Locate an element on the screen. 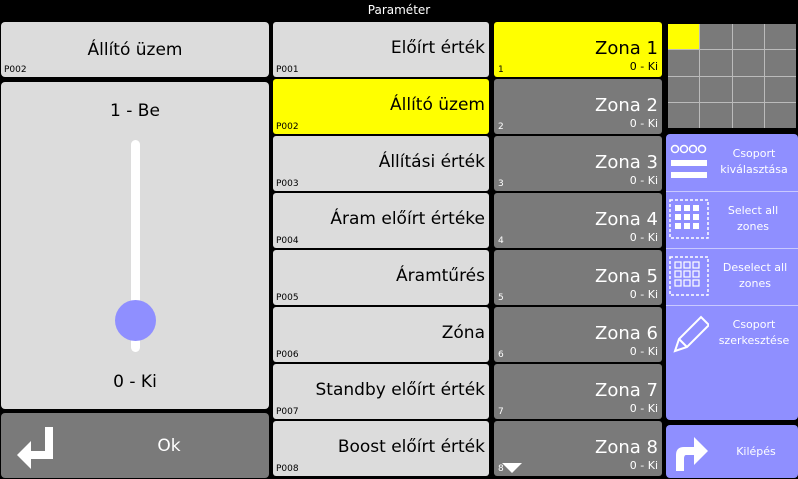 The height and width of the screenshot is (479, 798). pencil-icon is located at coordinates (691, 334).